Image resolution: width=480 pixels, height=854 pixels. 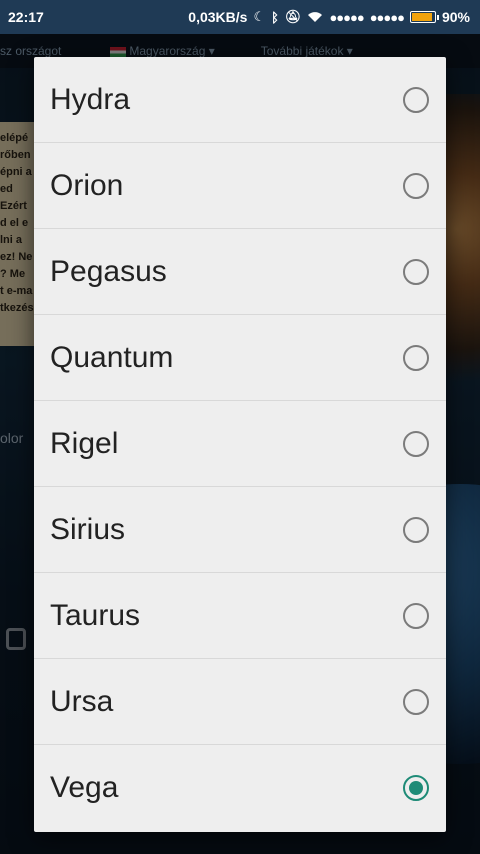 I want to click on option-label: Orion, so click(x=87, y=185).